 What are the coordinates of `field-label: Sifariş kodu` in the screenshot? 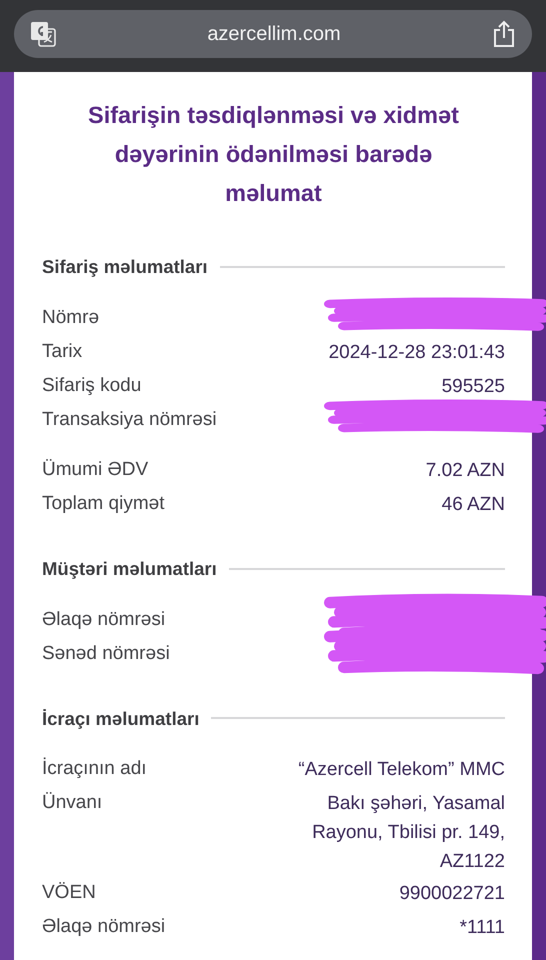 It's located at (92, 386).